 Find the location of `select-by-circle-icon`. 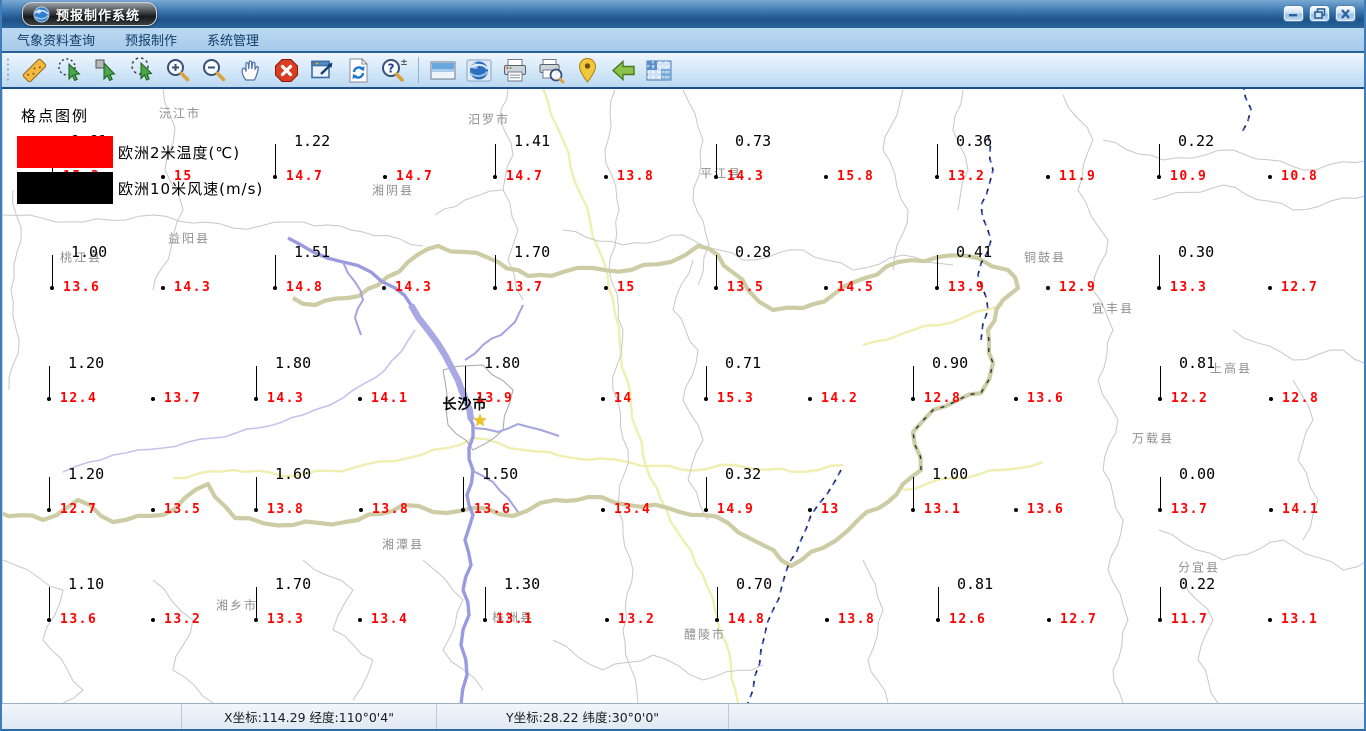

select-by-circle-icon is located at coordinates (69, 69).